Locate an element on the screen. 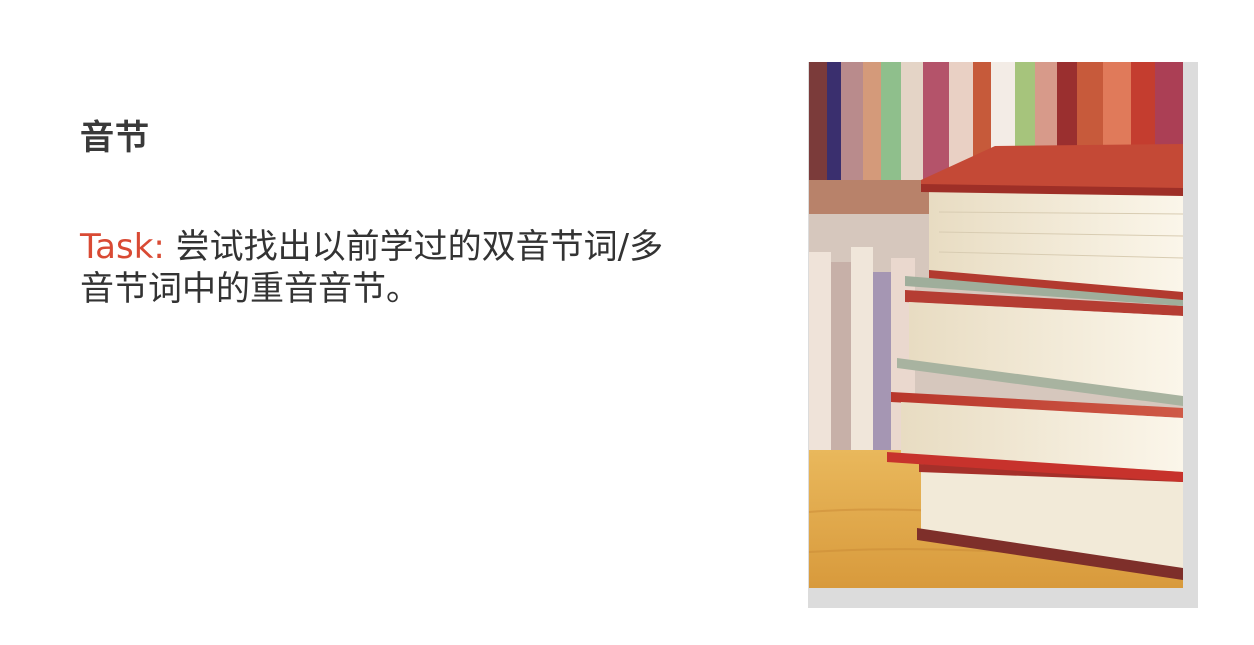  task-text: 尝试找出以前学过的双音节词/多音节词中的重音音节。 is located at coordinates (372, 268).